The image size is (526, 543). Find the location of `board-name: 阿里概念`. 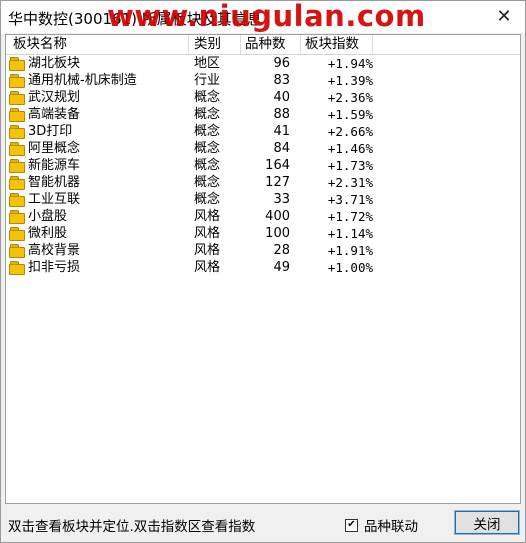

board-name: 阿里概念 is located at coordinates (54, 148).